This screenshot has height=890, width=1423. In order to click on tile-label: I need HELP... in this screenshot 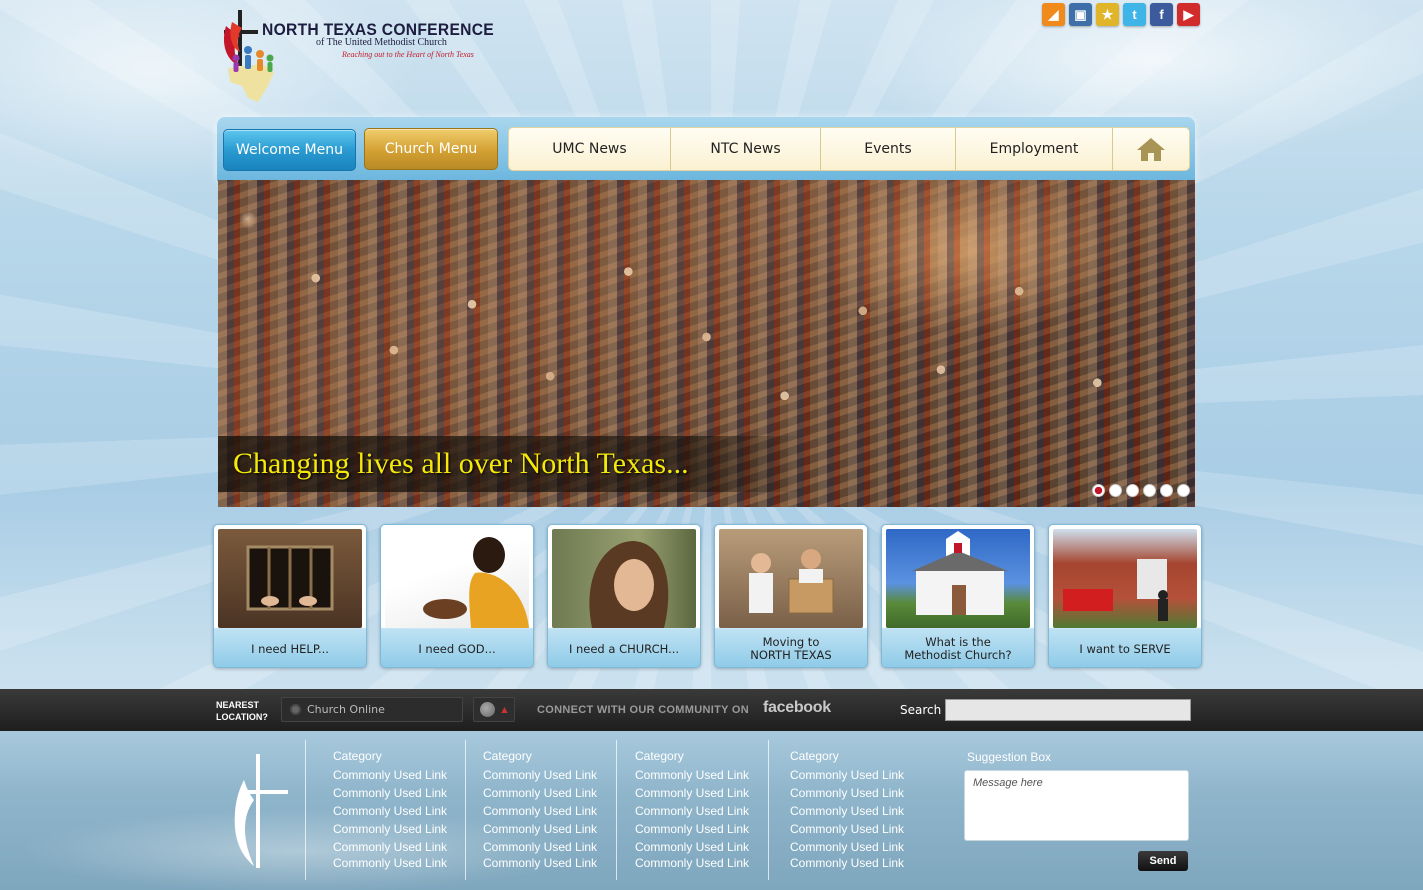, I will do `click(290, 648)`.